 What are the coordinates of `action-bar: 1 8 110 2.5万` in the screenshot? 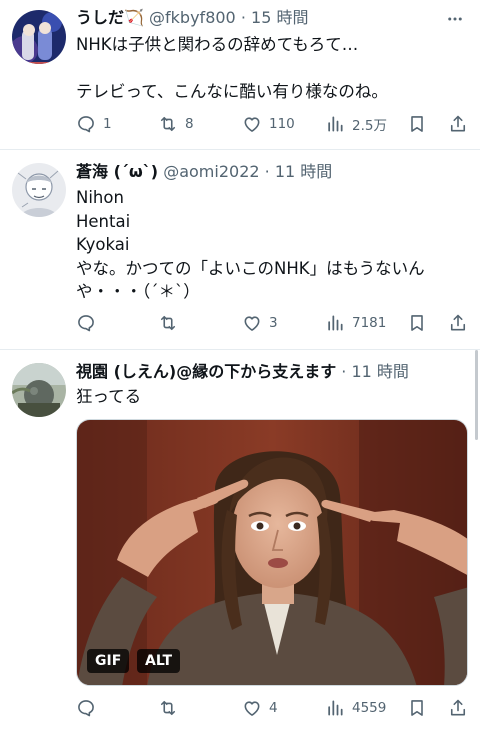 It's located at (274, 124).